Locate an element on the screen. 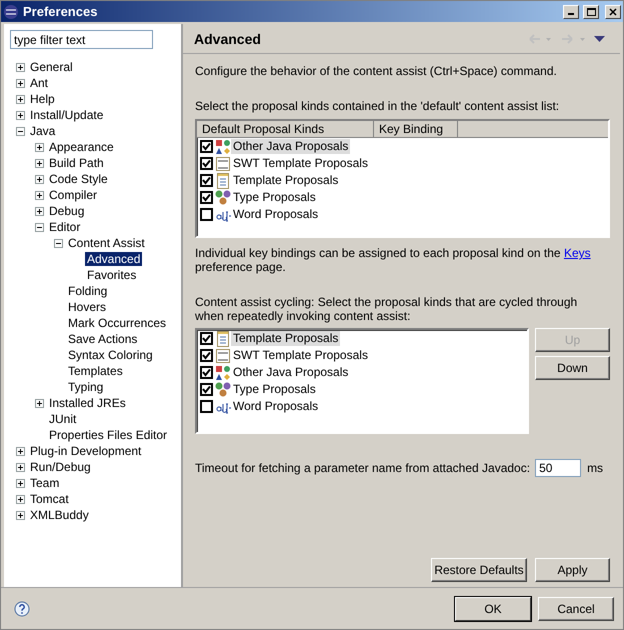 Image resolution: width=624 pixels, height=630 pixels. close-button is located at coordinates (613, 11).